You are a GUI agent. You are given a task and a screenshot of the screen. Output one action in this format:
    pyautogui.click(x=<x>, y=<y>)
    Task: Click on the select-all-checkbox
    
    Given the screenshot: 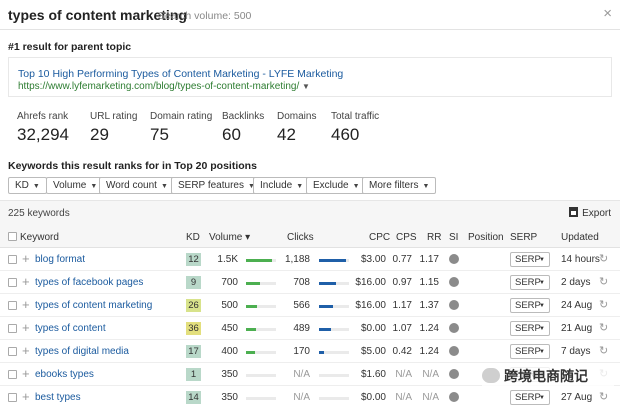 What is the action you would take?
    pyautogui.click(x=12, y=236)
    